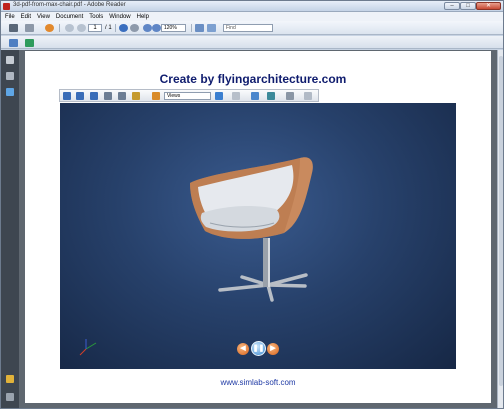  I want to click on vertical-scrollbar, so click(500, 229).